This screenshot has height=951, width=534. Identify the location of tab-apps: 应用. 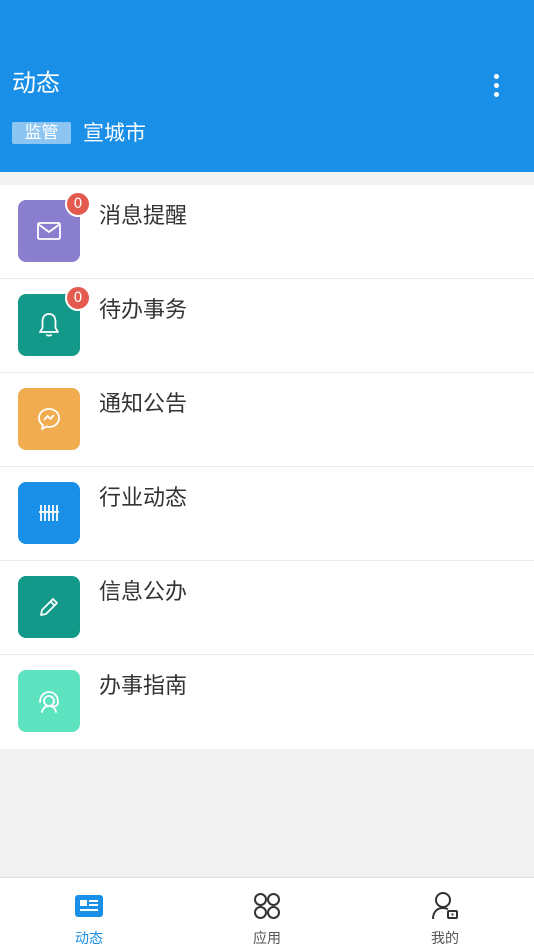
(267, 914).